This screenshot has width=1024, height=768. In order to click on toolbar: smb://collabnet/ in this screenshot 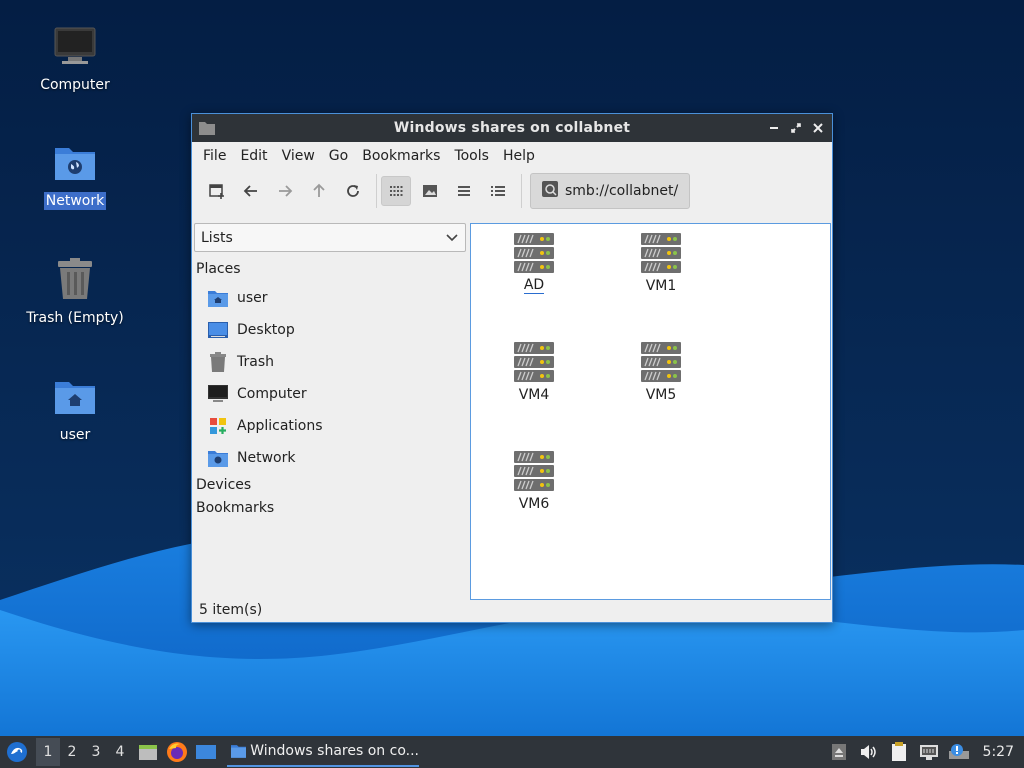, I will do `click(512, 191)`.